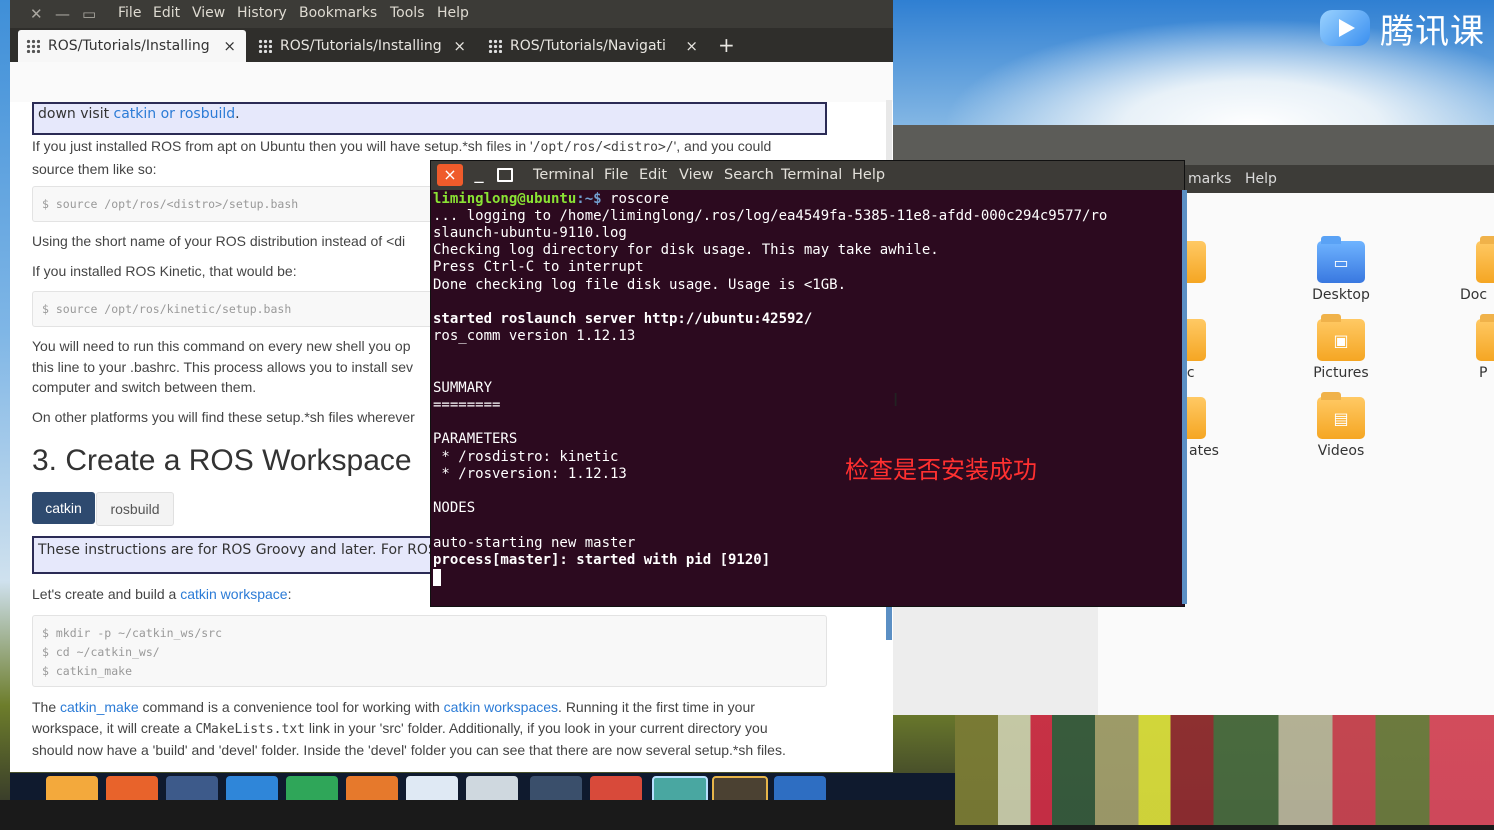  Describe the element at coordinates (132, 46) in the screenshot. I see `tab-ros-installing-1: ROS/Tutorials/Installing ×` at that location.